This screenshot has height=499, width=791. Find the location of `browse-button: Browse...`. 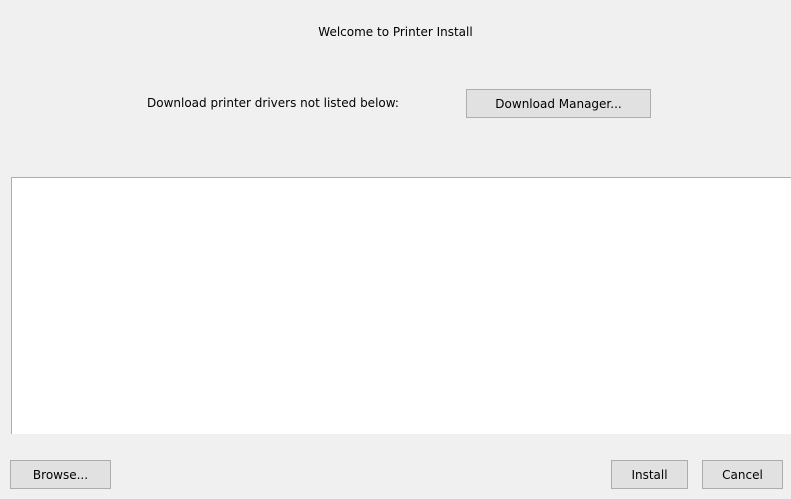

browse-button: Browse... is located at coordinates (60, 474).